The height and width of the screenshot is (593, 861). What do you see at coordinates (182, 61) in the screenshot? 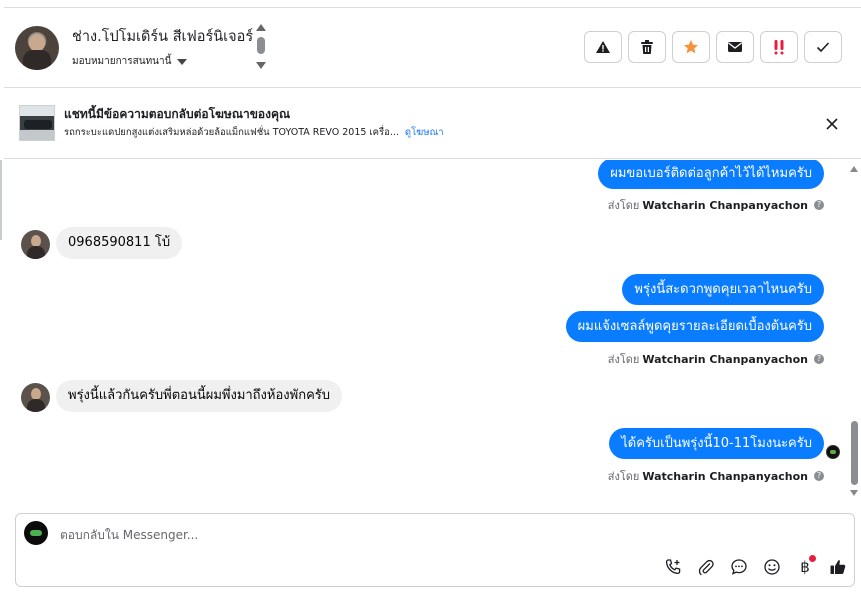
I see `chevron-down-icon` at bounding box center [182, 61].